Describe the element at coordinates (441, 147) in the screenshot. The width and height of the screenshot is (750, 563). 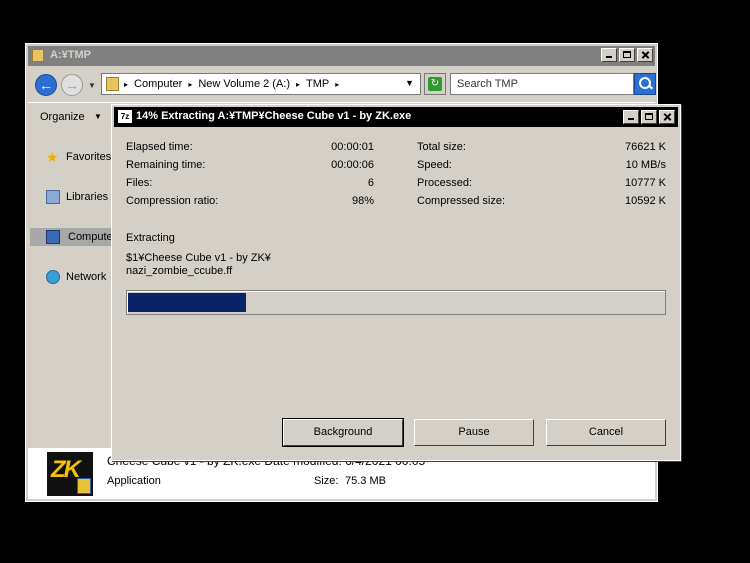
I see `total-size-label: Total size:` at that location.